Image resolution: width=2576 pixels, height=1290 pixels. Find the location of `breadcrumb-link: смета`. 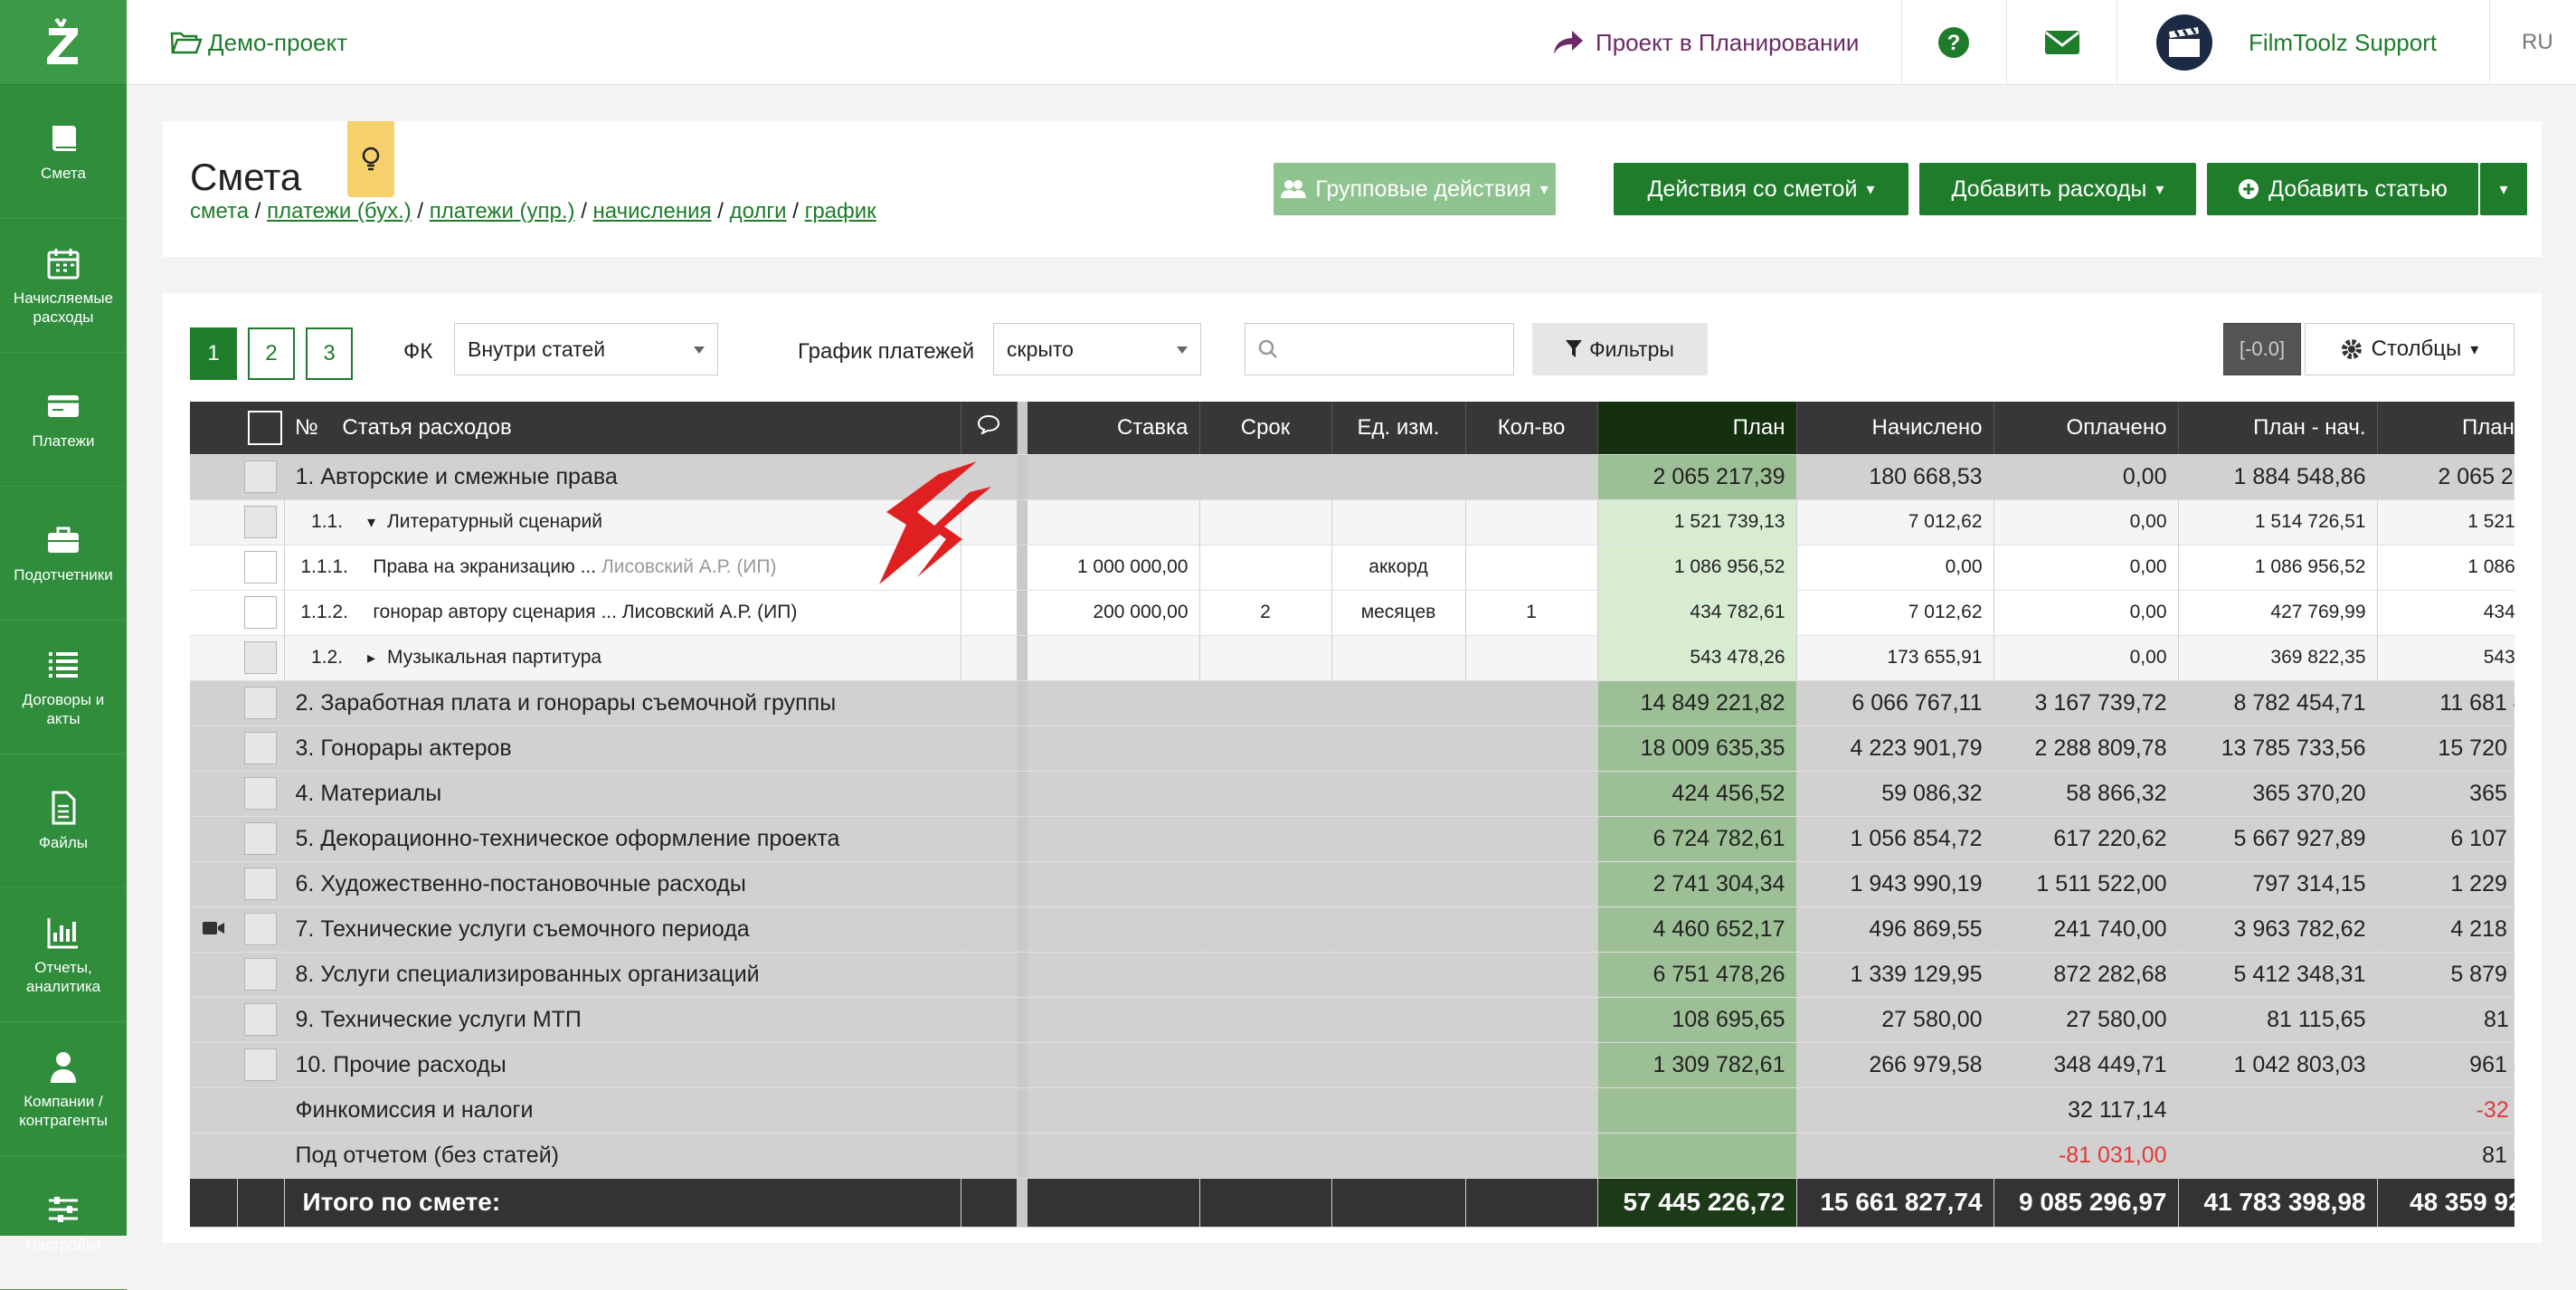

breadcrumb-link: смета is located at coordinates (220, 211).